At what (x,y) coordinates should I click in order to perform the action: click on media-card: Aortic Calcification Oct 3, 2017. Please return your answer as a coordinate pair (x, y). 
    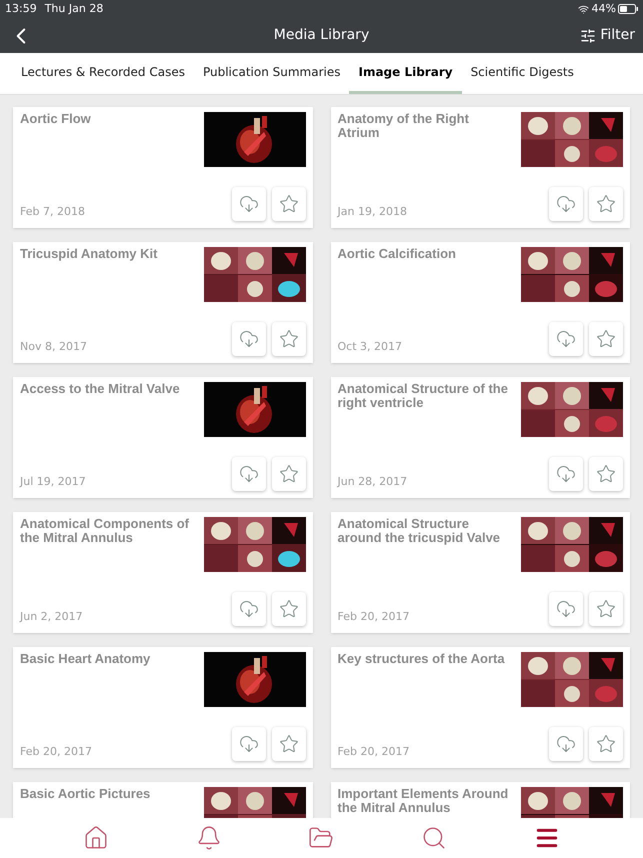
    Looking at the image, I should click on (480, 302).